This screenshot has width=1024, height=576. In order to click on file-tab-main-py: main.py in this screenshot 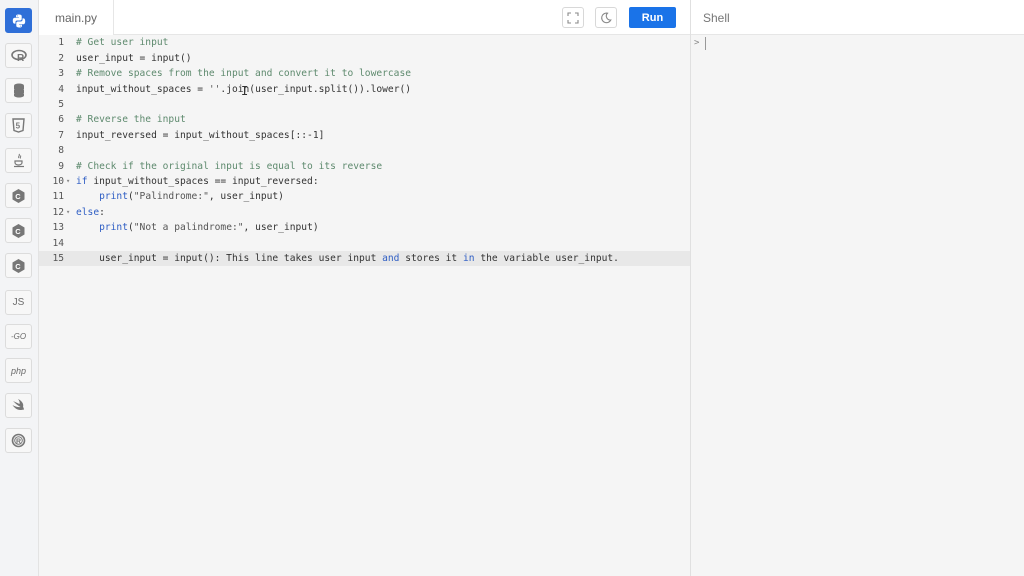, I will do `click(76, 17)`.